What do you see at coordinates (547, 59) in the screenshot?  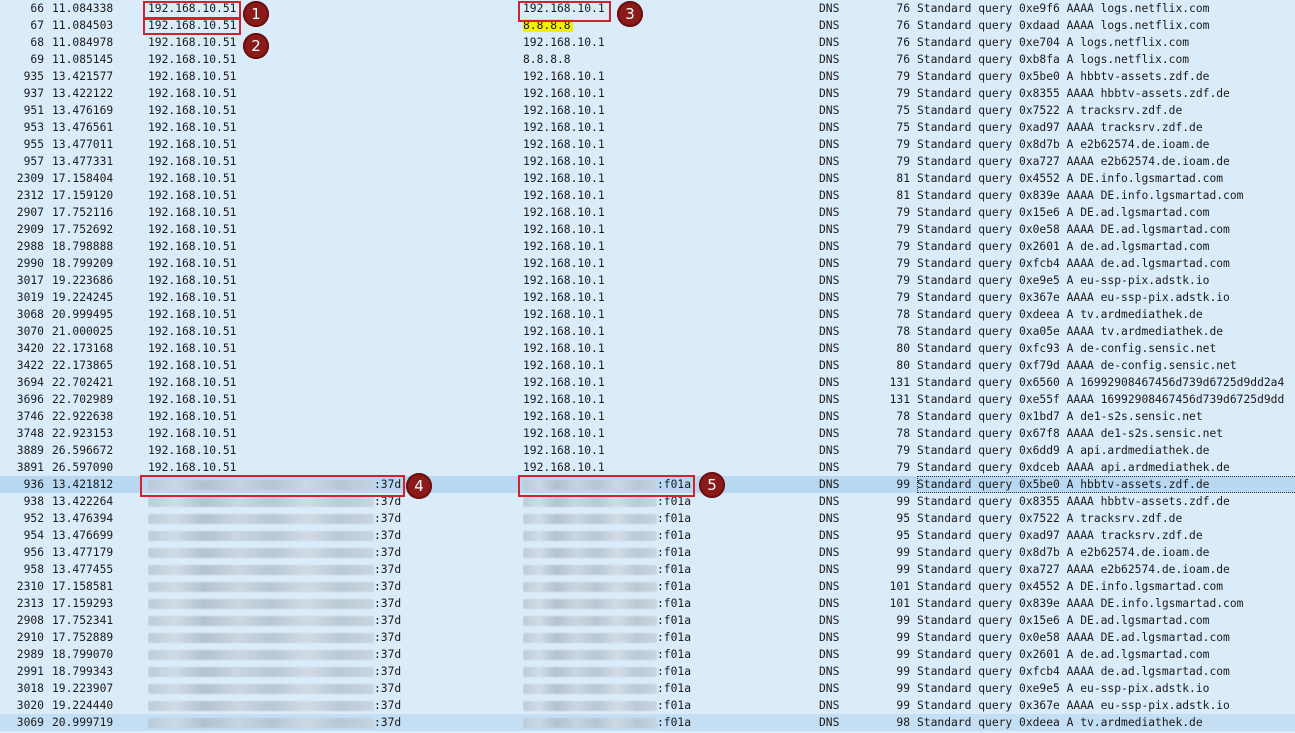 I see `packet-destination: 8.8.8.8` at bounding box center [547, 59].